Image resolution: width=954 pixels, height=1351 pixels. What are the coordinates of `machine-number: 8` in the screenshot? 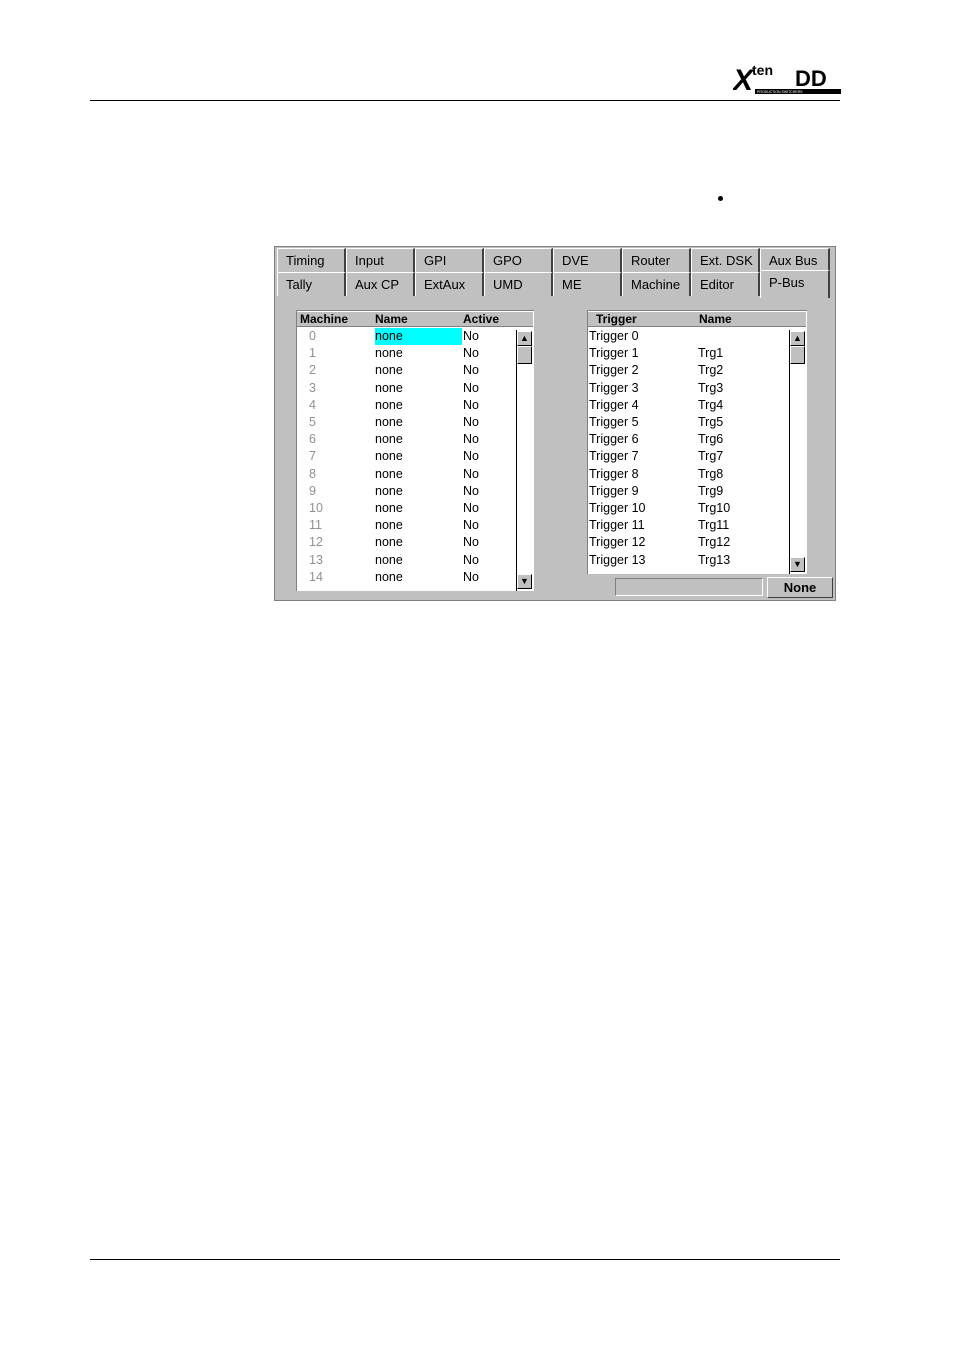 It's located at (312, 473).